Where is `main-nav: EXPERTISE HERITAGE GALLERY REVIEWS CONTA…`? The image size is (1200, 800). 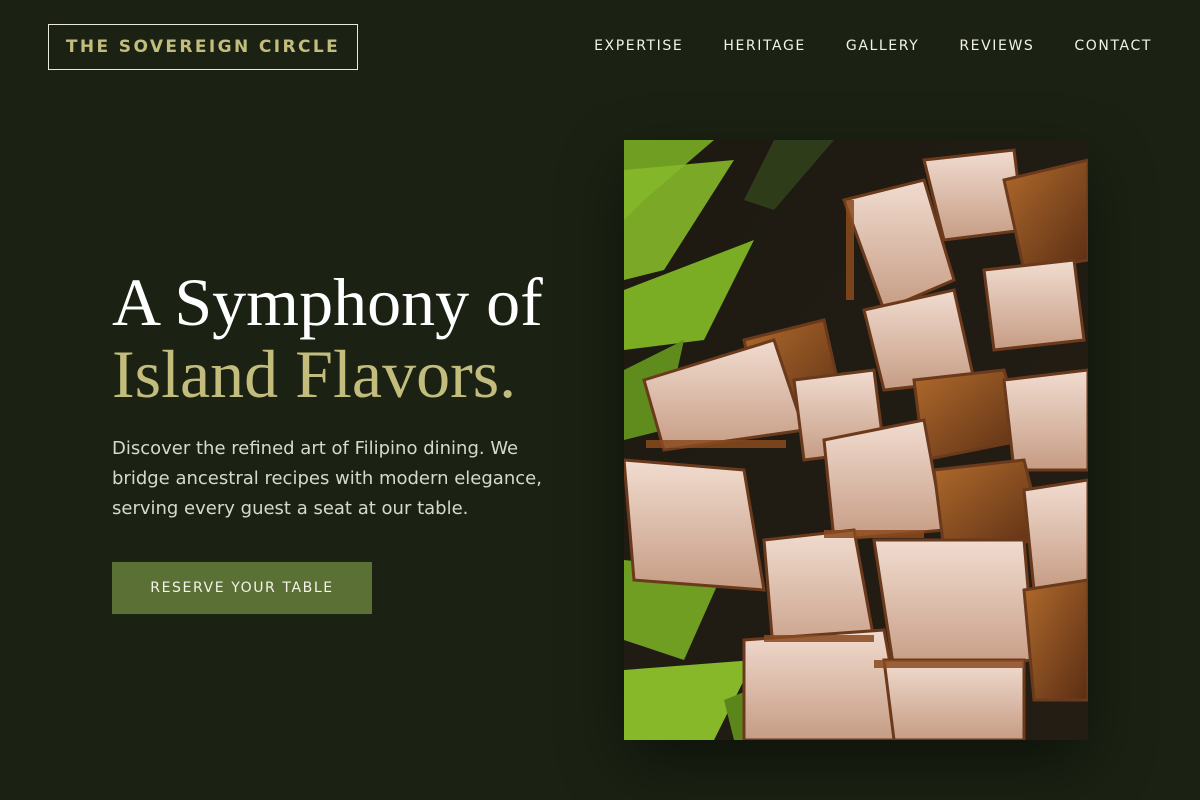 main-nav: EXPERTISE HERITAGE GALLERY REVIEWS CONTA… is located at coordinates (873, 46).